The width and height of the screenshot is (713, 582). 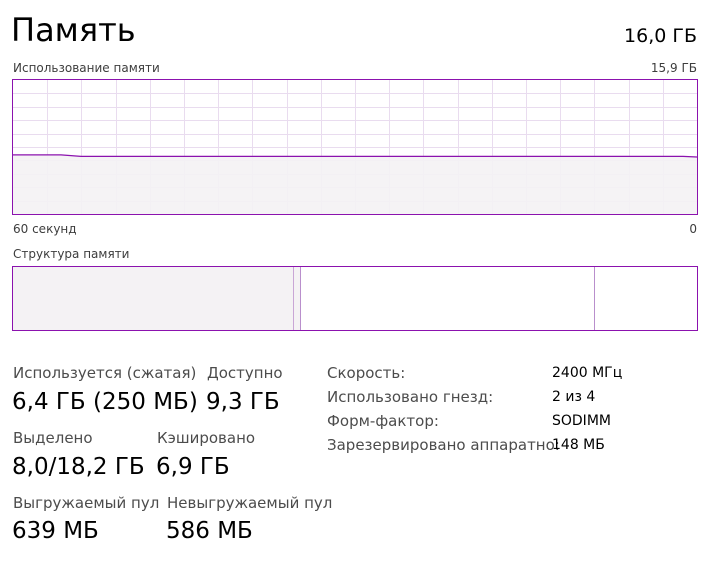 I want to click on usage-graph-max: 15,9 ГБ, so click(x=673, y=68).